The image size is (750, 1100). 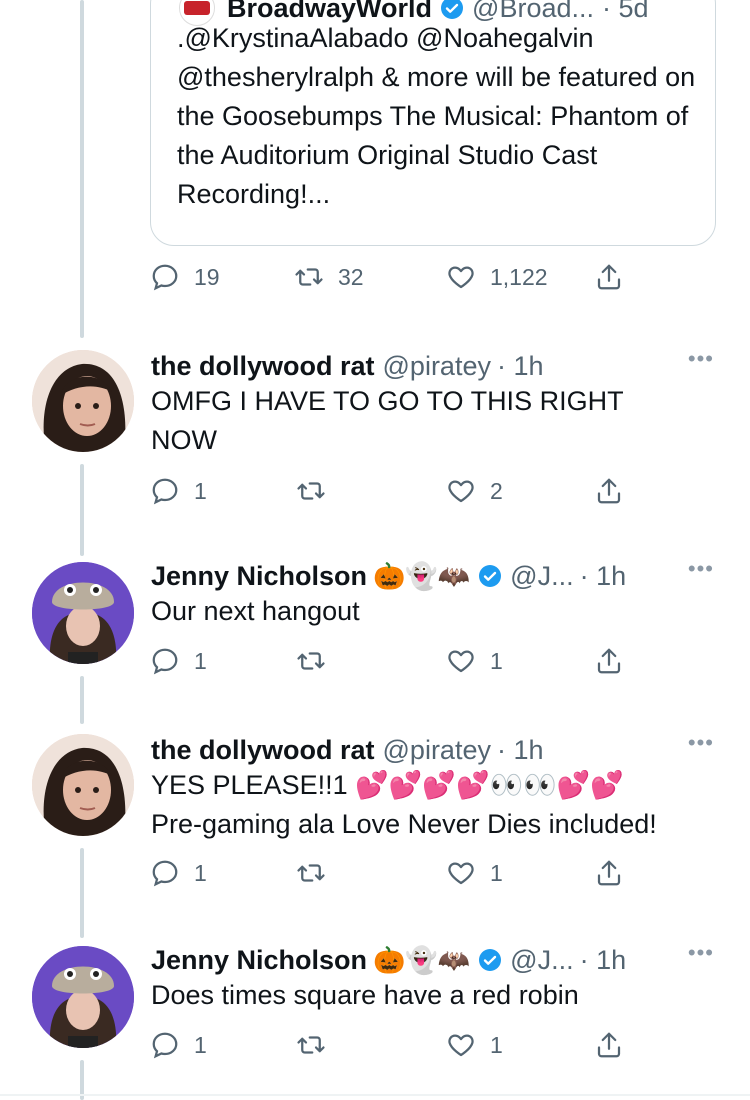 What do you see at coordinates (414, 13) in the screenshot?
I see `quoted-tweet-header: BroadwayWorld @Broad... · 5d` at bounding box center [414, 13].